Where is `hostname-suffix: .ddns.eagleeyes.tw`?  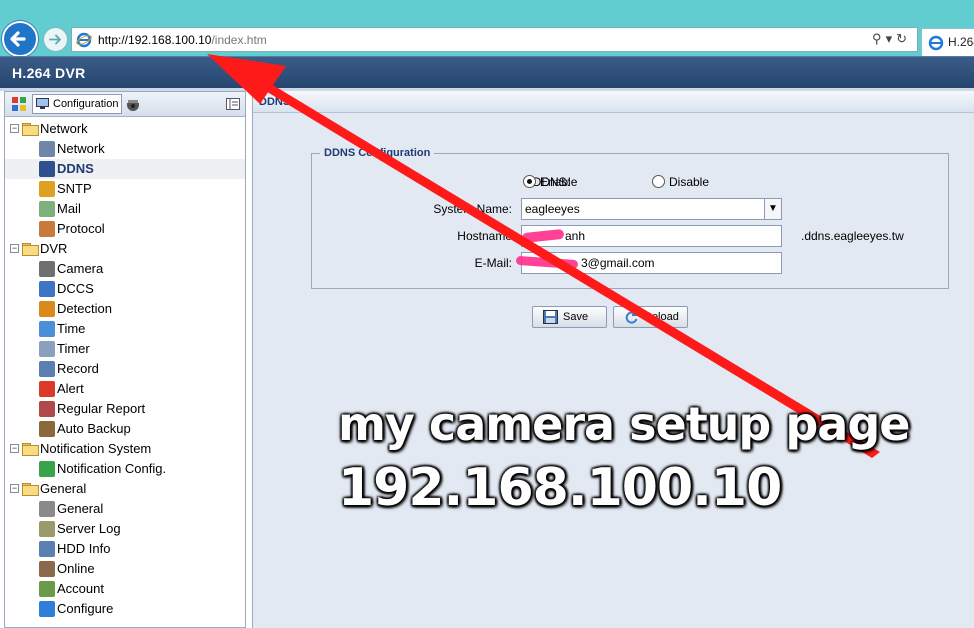 hostname-suffix: .ddns.eagleeyes.tw is located at coordinates (852, 236).